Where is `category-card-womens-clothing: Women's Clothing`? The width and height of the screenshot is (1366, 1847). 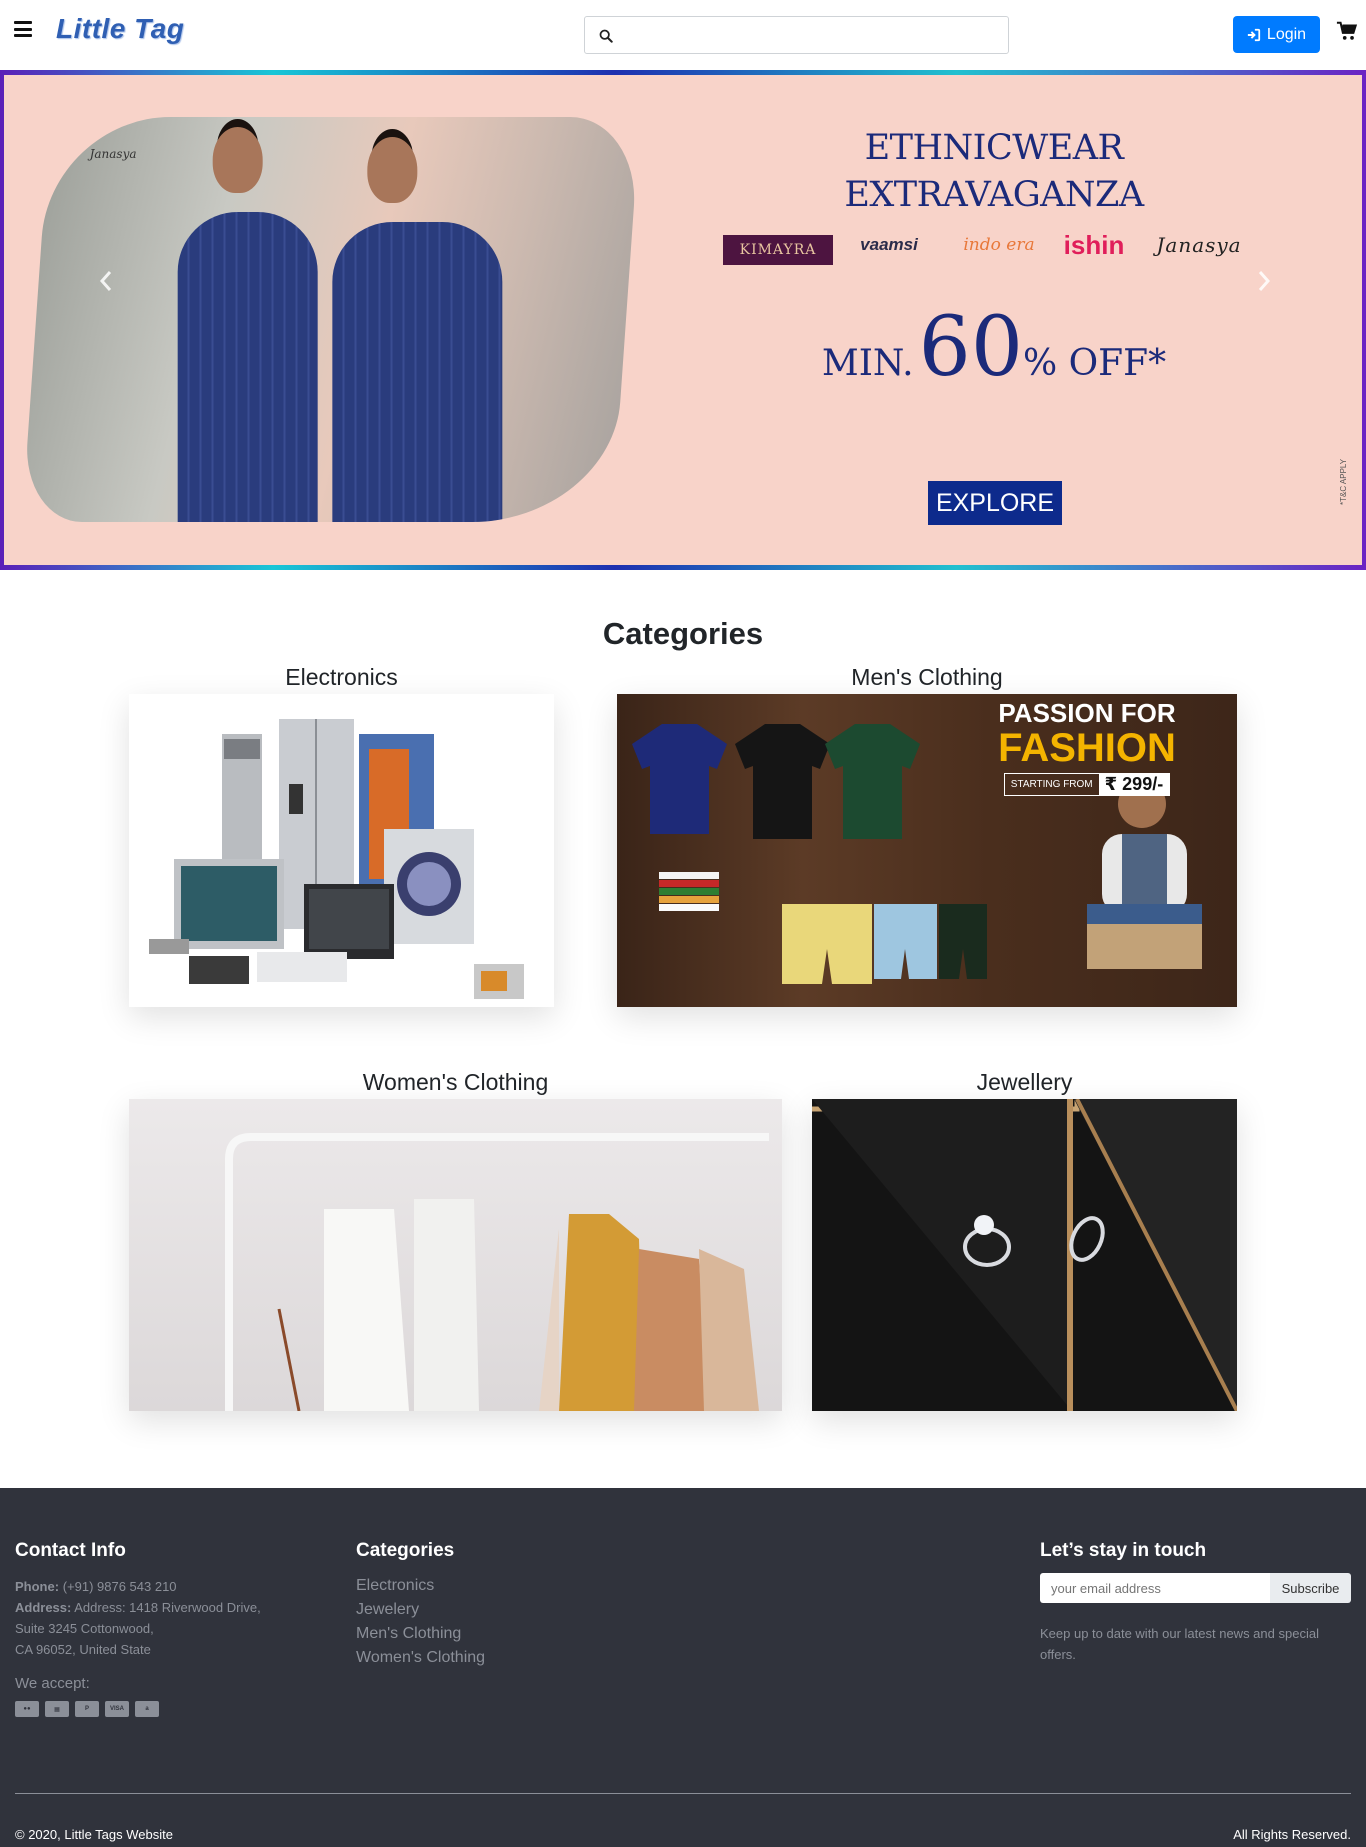
category-card-womens-clothing: Women's Clothing is located at coordinates (455, 1238).